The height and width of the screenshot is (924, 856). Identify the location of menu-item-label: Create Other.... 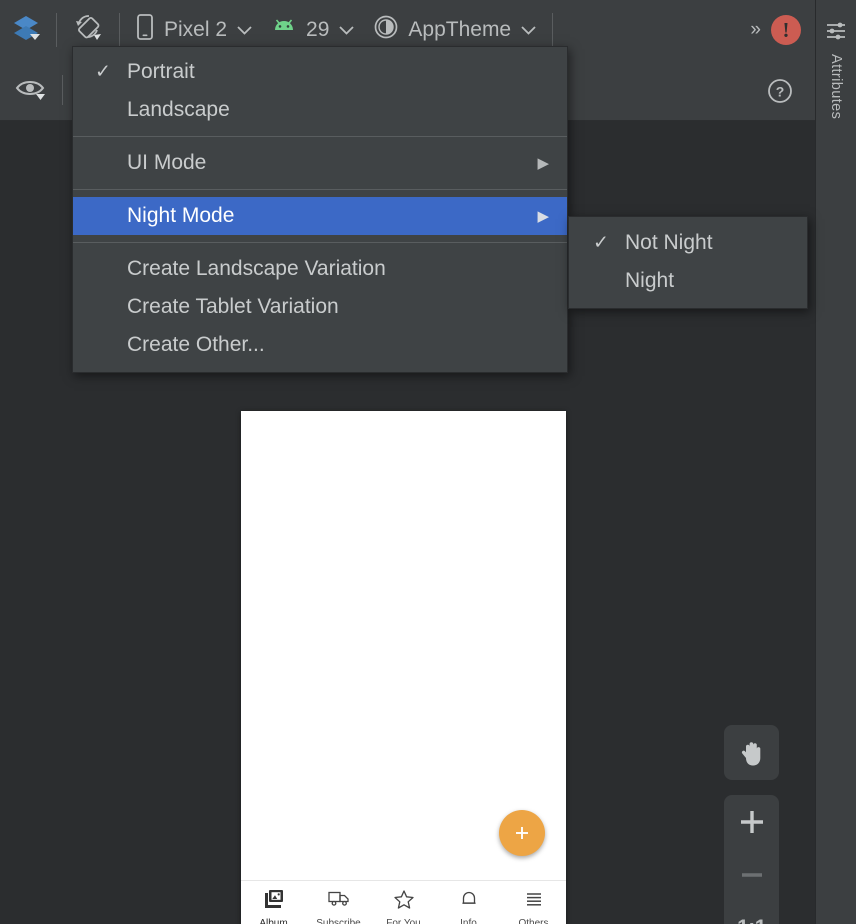
(196, 344).